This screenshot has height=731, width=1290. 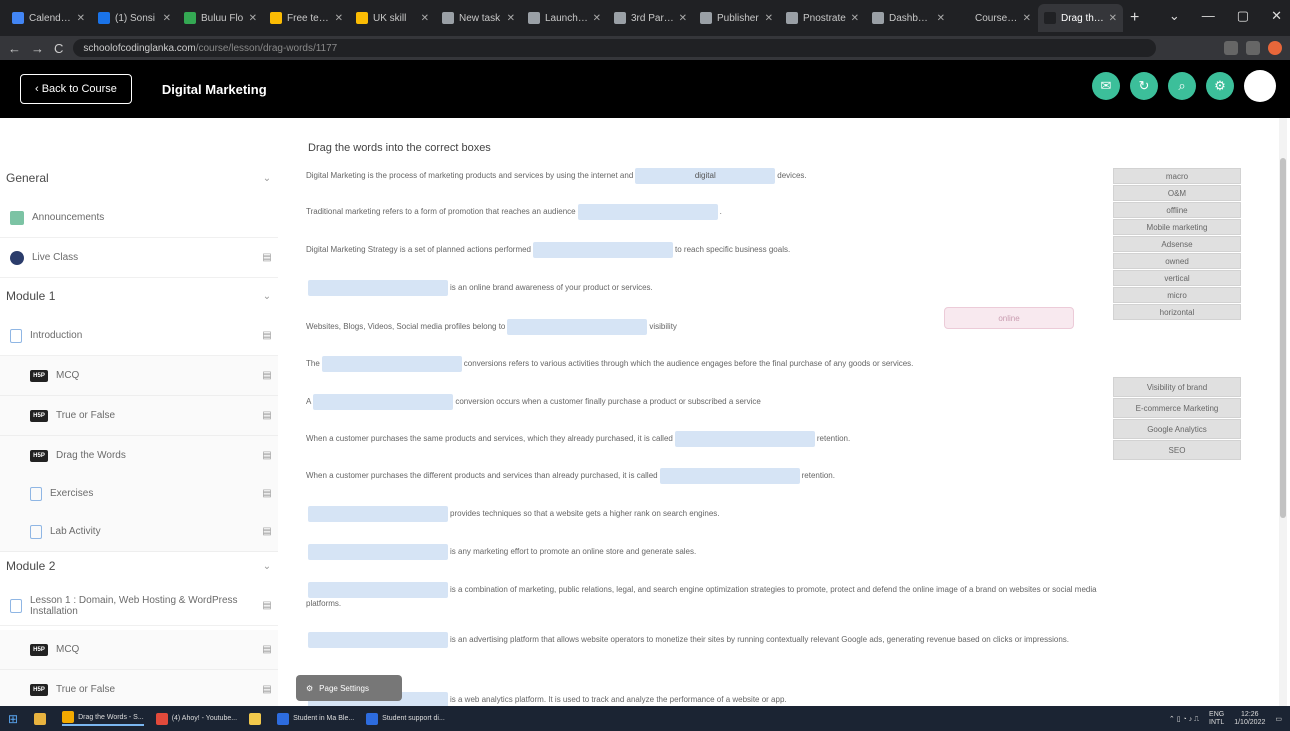 What do you see at coordinates (139, 566) in the screenshot?
I see `sidebar-module: Module 2 ⌄` at bounding box center [139, 566].